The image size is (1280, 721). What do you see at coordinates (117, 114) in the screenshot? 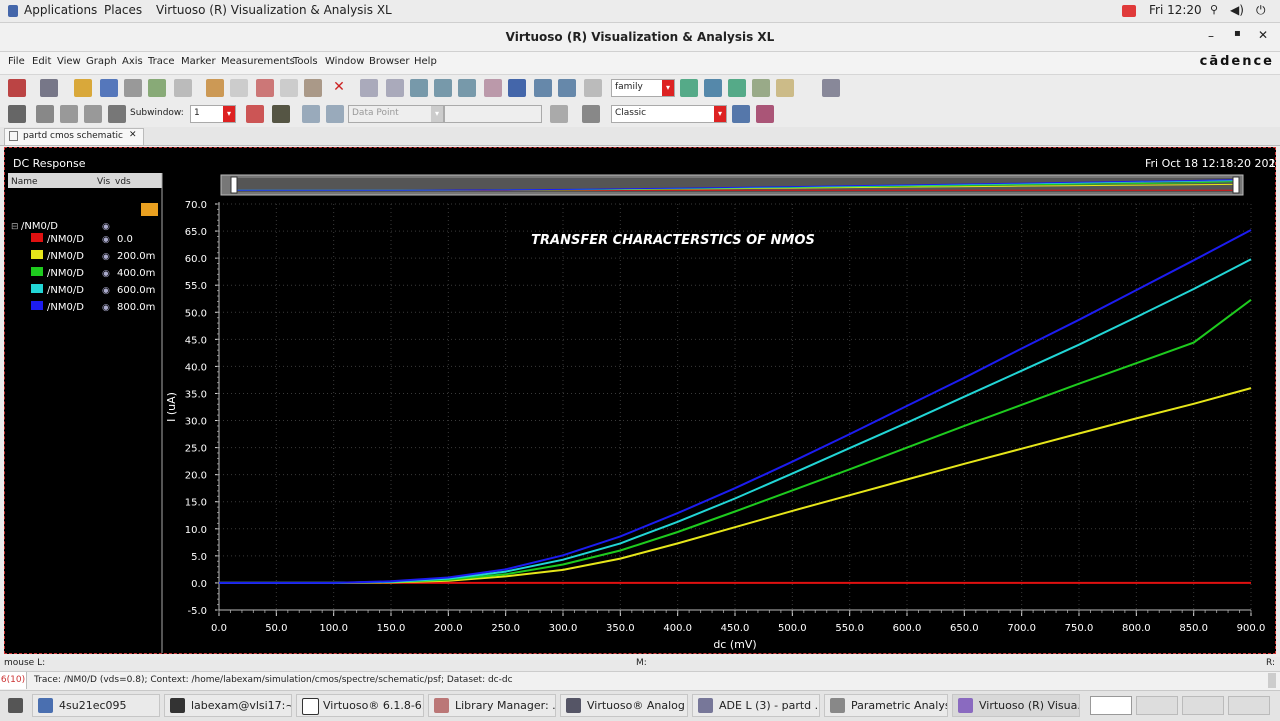
I see `grid-layout-icon` at bounding box center [117, 114].